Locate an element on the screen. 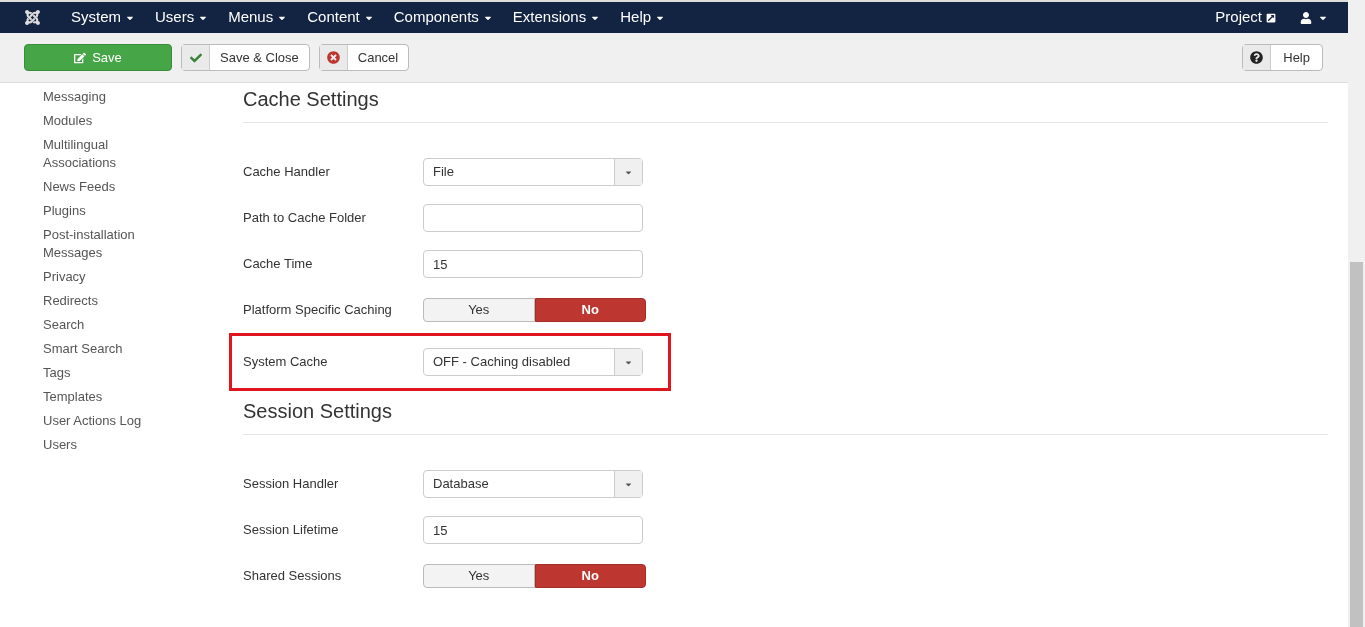 The image size is (1365, 627). field-label: System Cache is located at coordinates (286, 362).